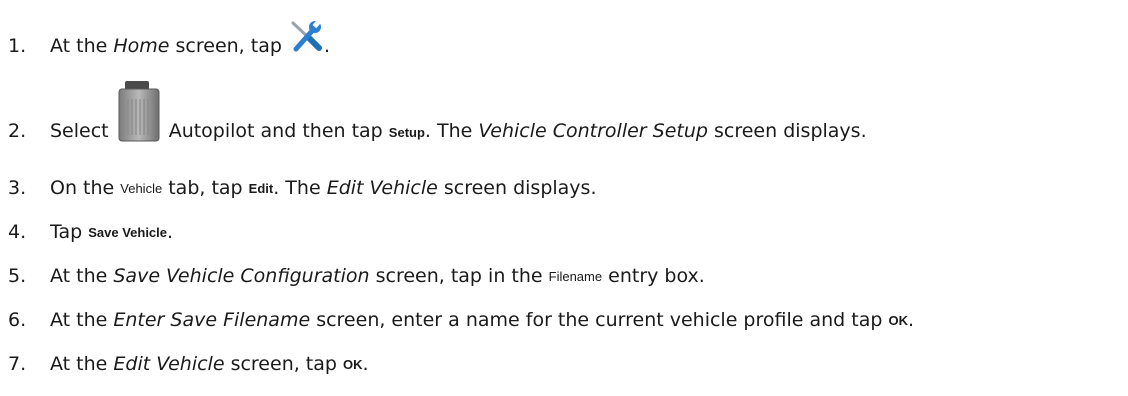 This screenshot has width=1128, height=396. I want to click on step-number: 6., so click(17, 320).